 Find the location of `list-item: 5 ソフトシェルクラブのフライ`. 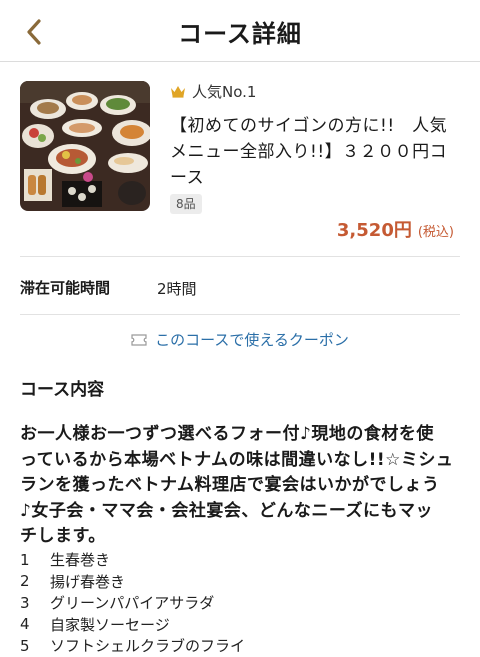

list-item: 5 ソフトシェルクラブのフライ is located at coordinates (240, 646).